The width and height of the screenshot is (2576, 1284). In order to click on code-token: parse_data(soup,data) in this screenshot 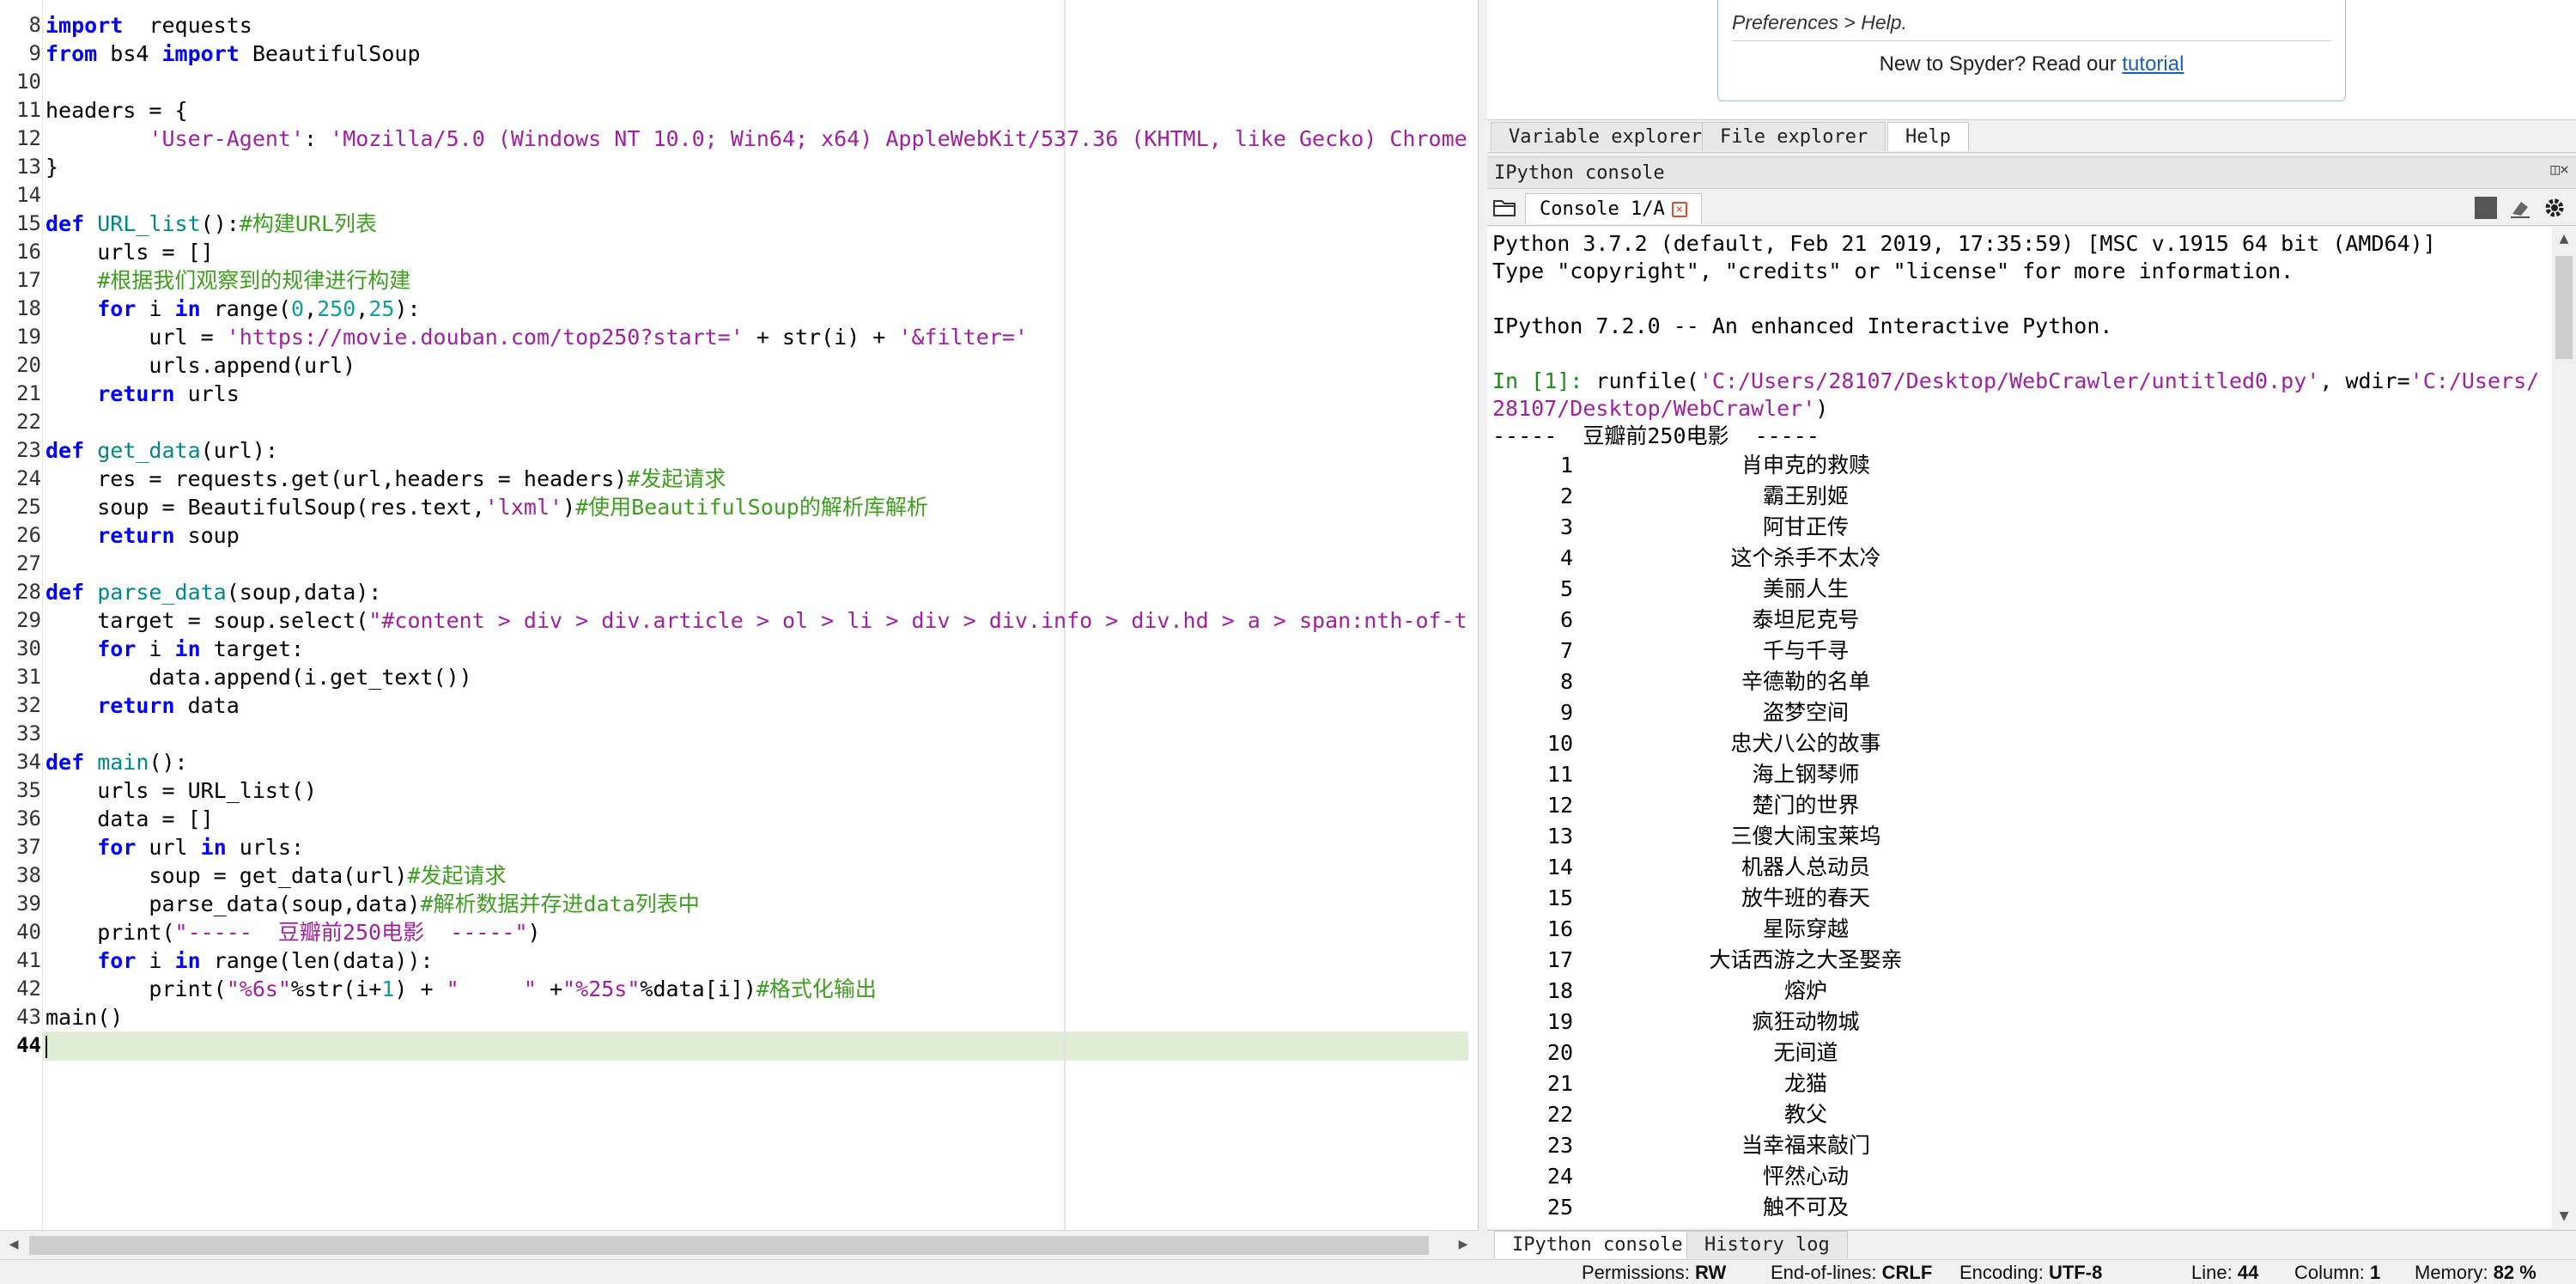, I will do `click(233, 903)`.